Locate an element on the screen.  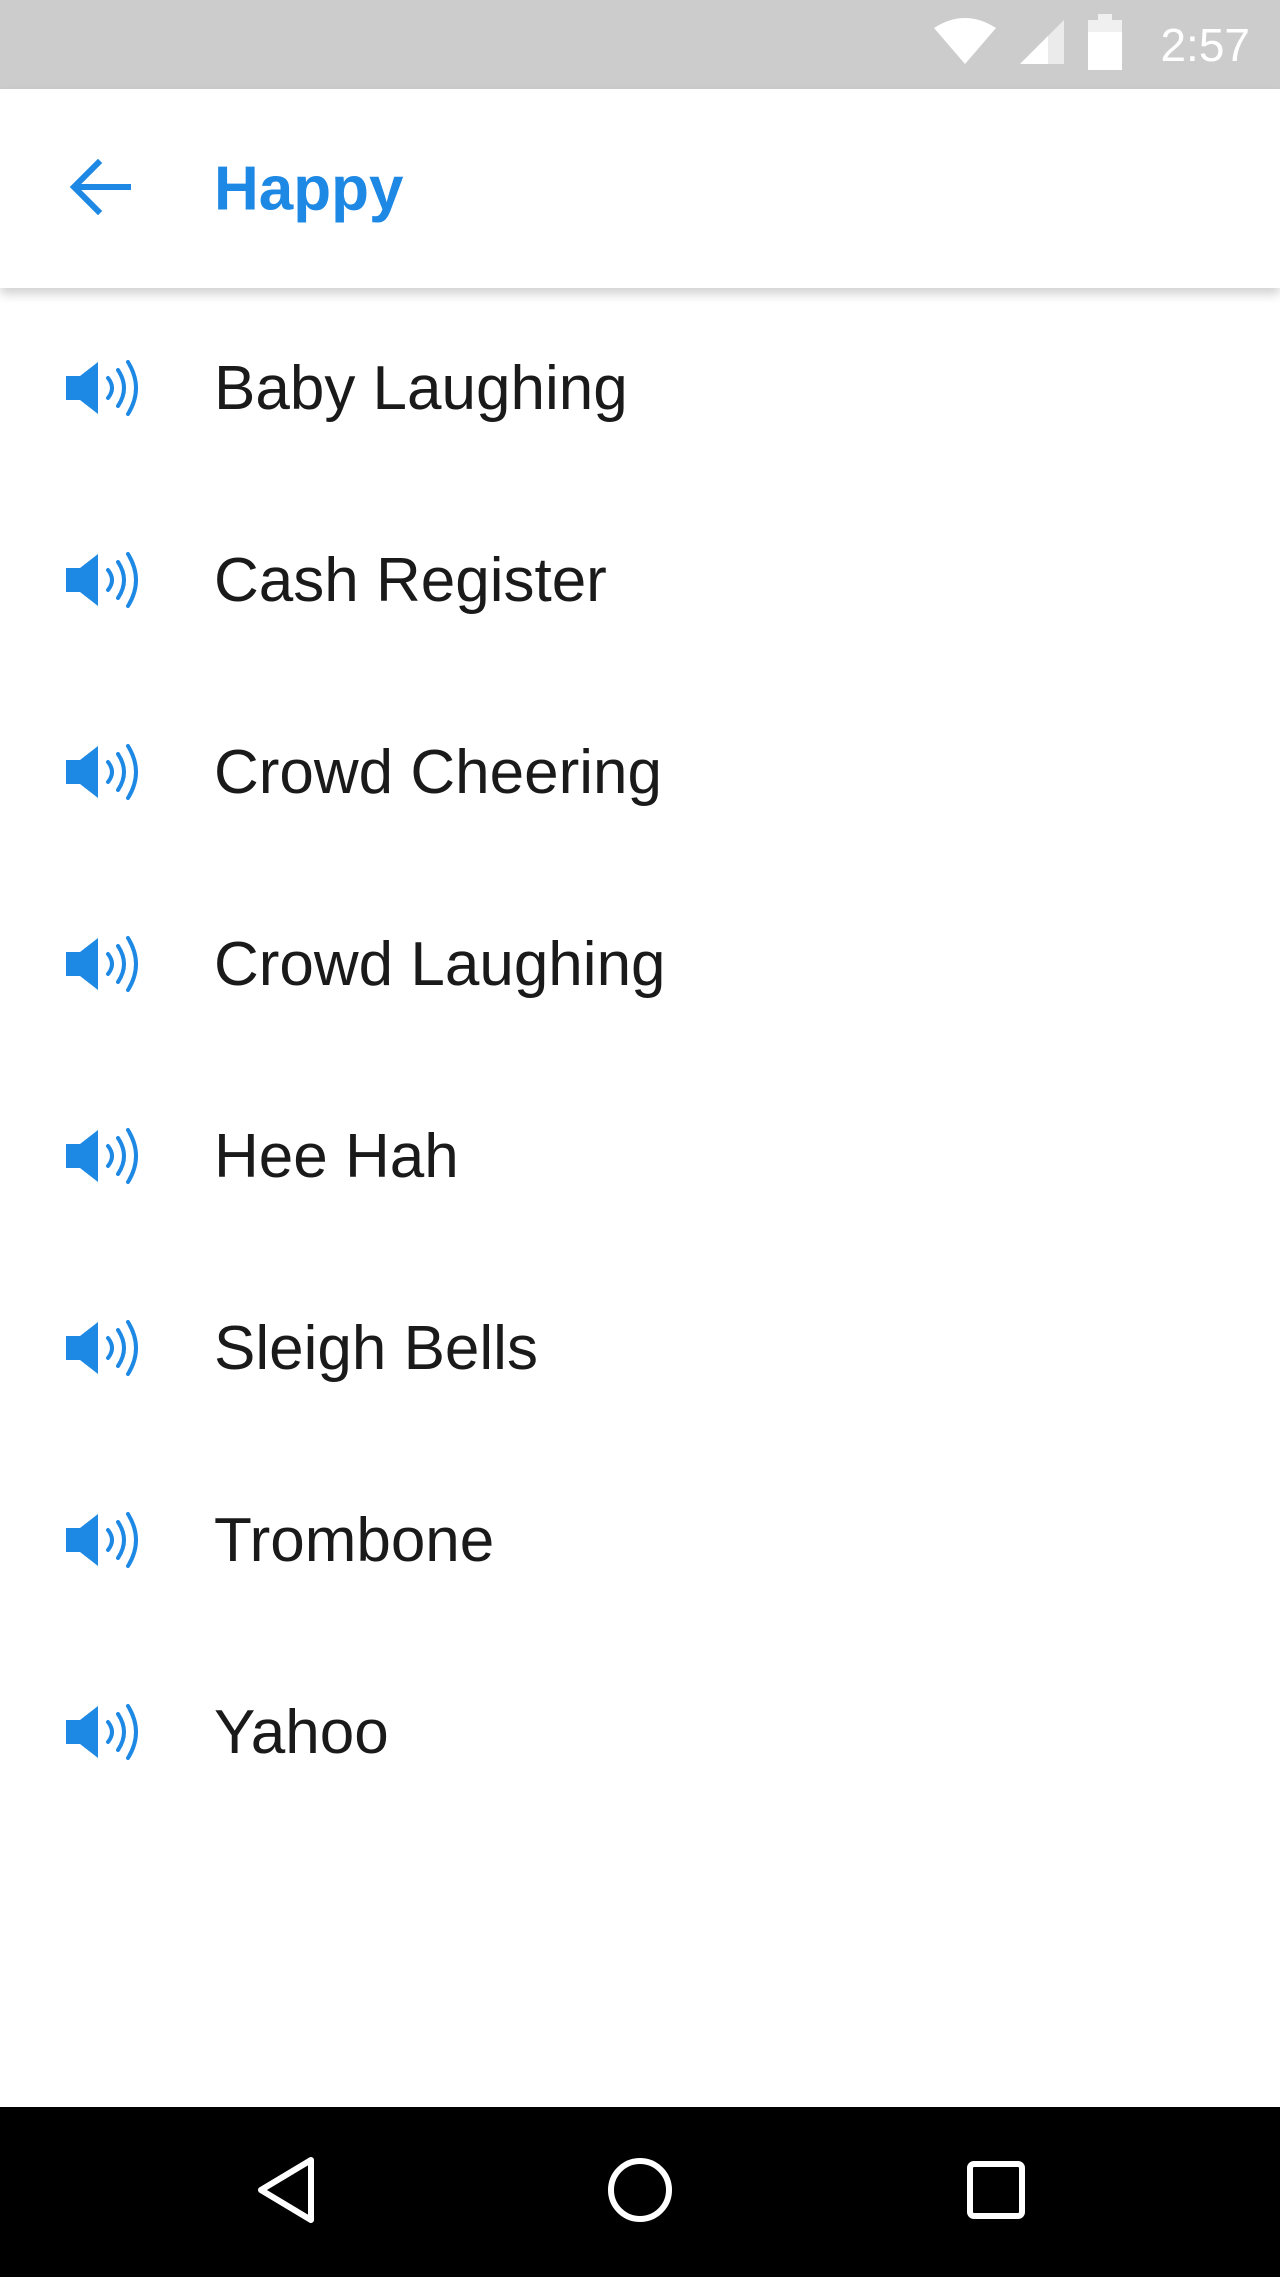
battery-icon is located at coordinates (1105, 44).